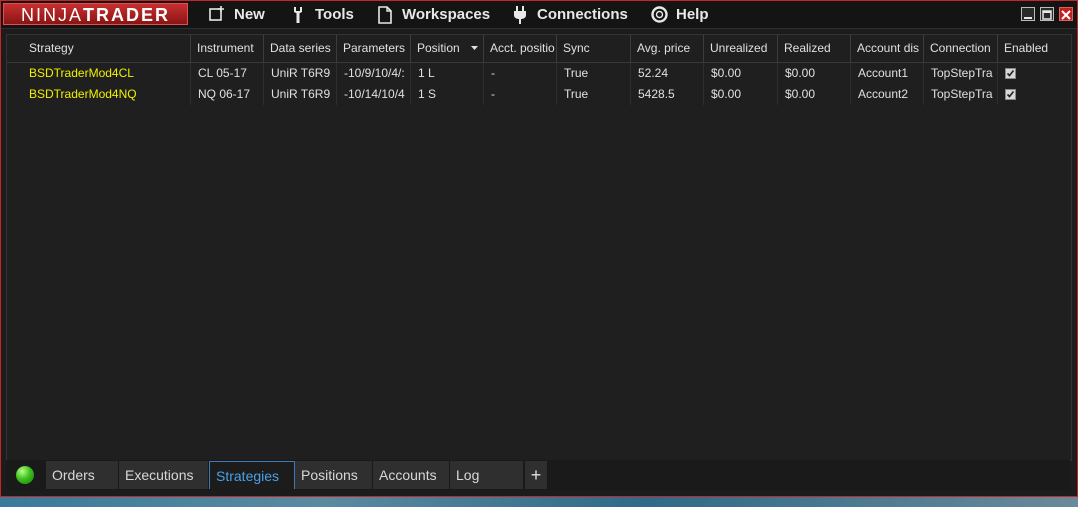  I want to click on column-header-account: Account dis, so click(887, 48).